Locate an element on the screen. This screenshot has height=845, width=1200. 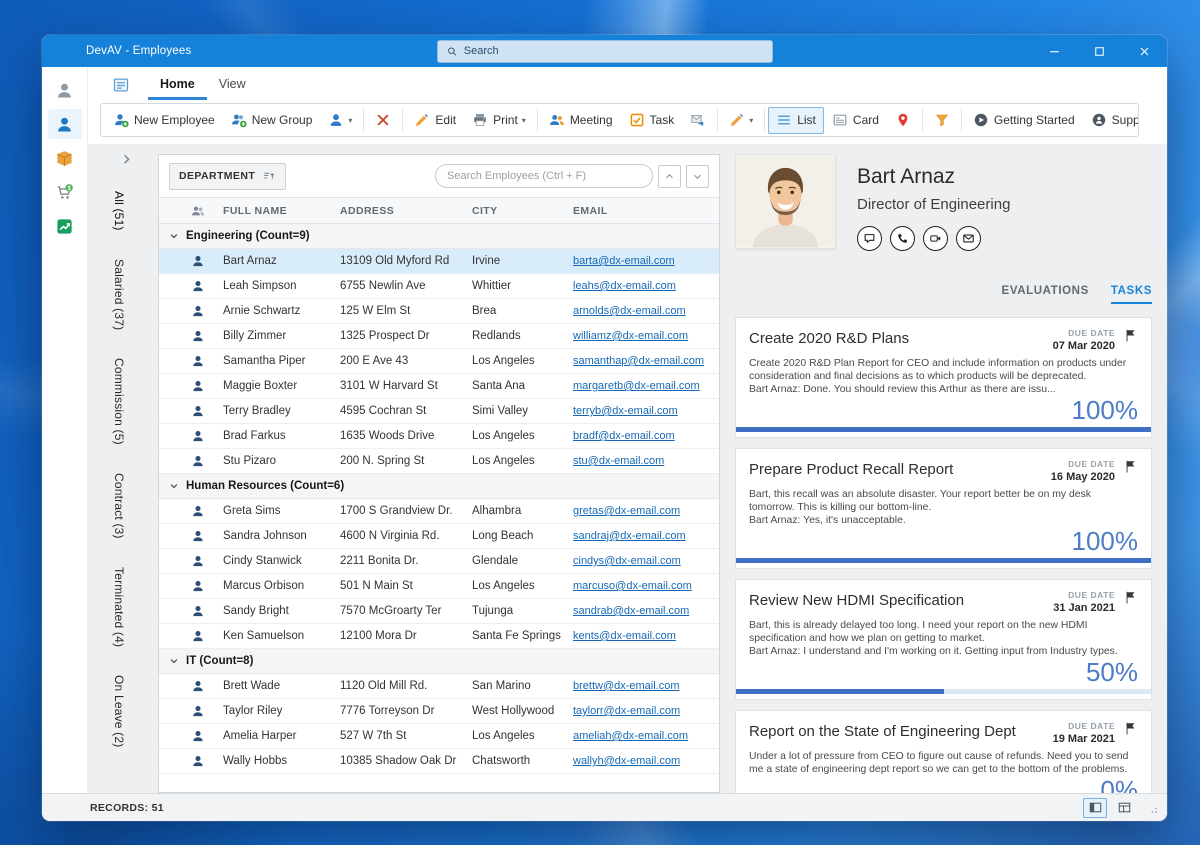
phone-button is located at coordinates (902, 238).